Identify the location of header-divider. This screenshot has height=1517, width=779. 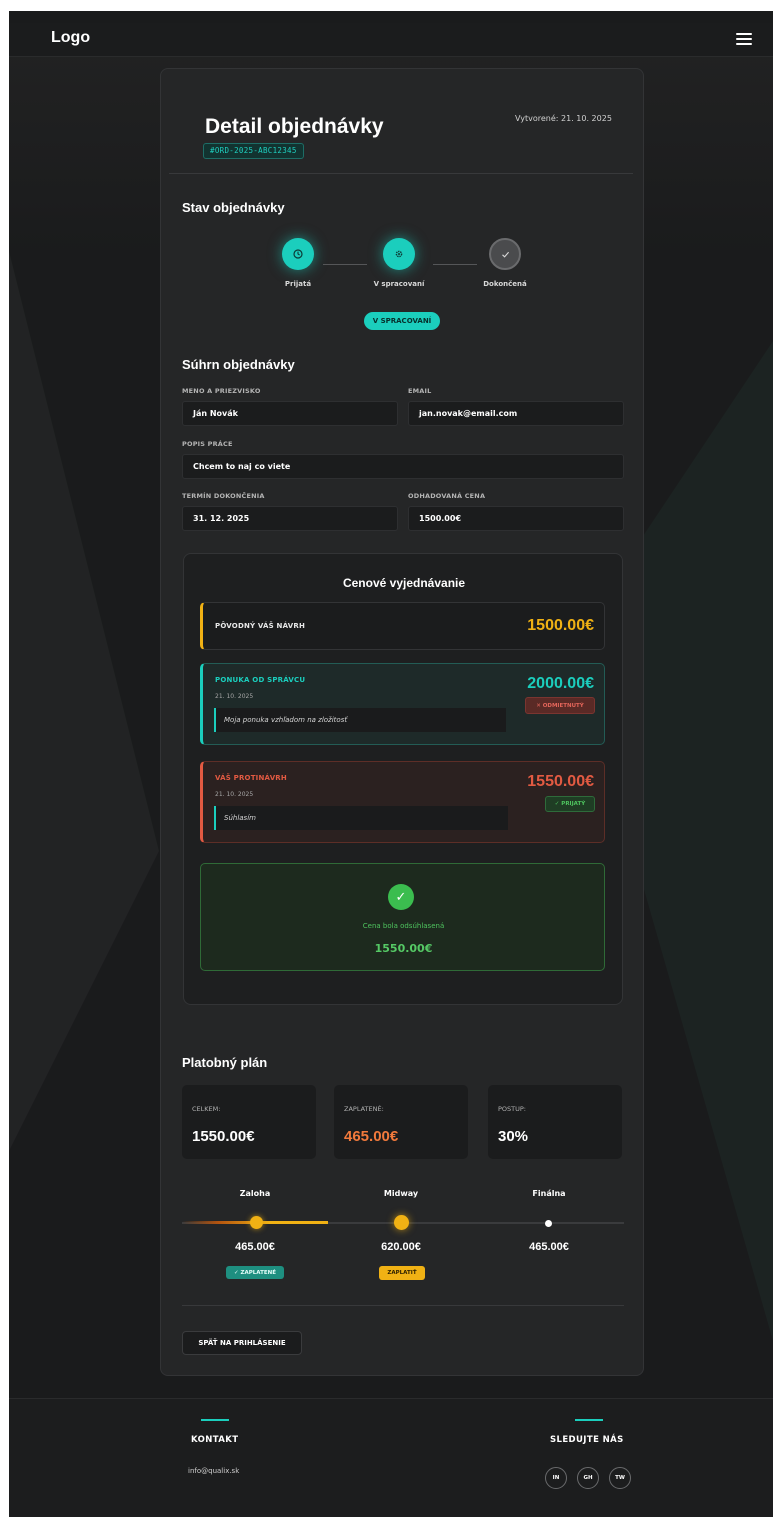
(401, 173).